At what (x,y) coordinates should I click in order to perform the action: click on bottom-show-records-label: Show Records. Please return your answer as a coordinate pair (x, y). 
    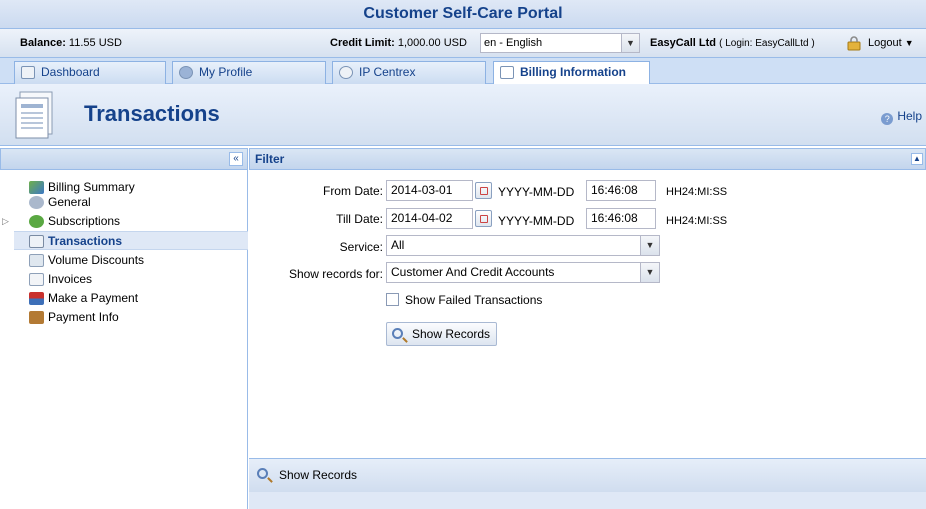
    Looking at the image, I should click on (318, 475).